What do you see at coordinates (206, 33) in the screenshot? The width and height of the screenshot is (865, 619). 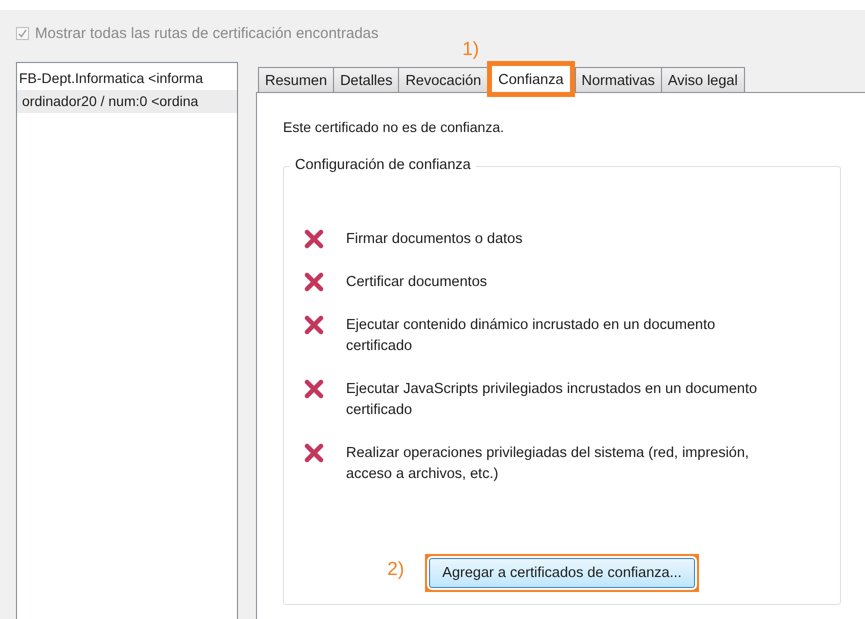 I see `checkbox-label: Mostrar todas las rutas de certificación encontradas` at bounding box center [206, 33].